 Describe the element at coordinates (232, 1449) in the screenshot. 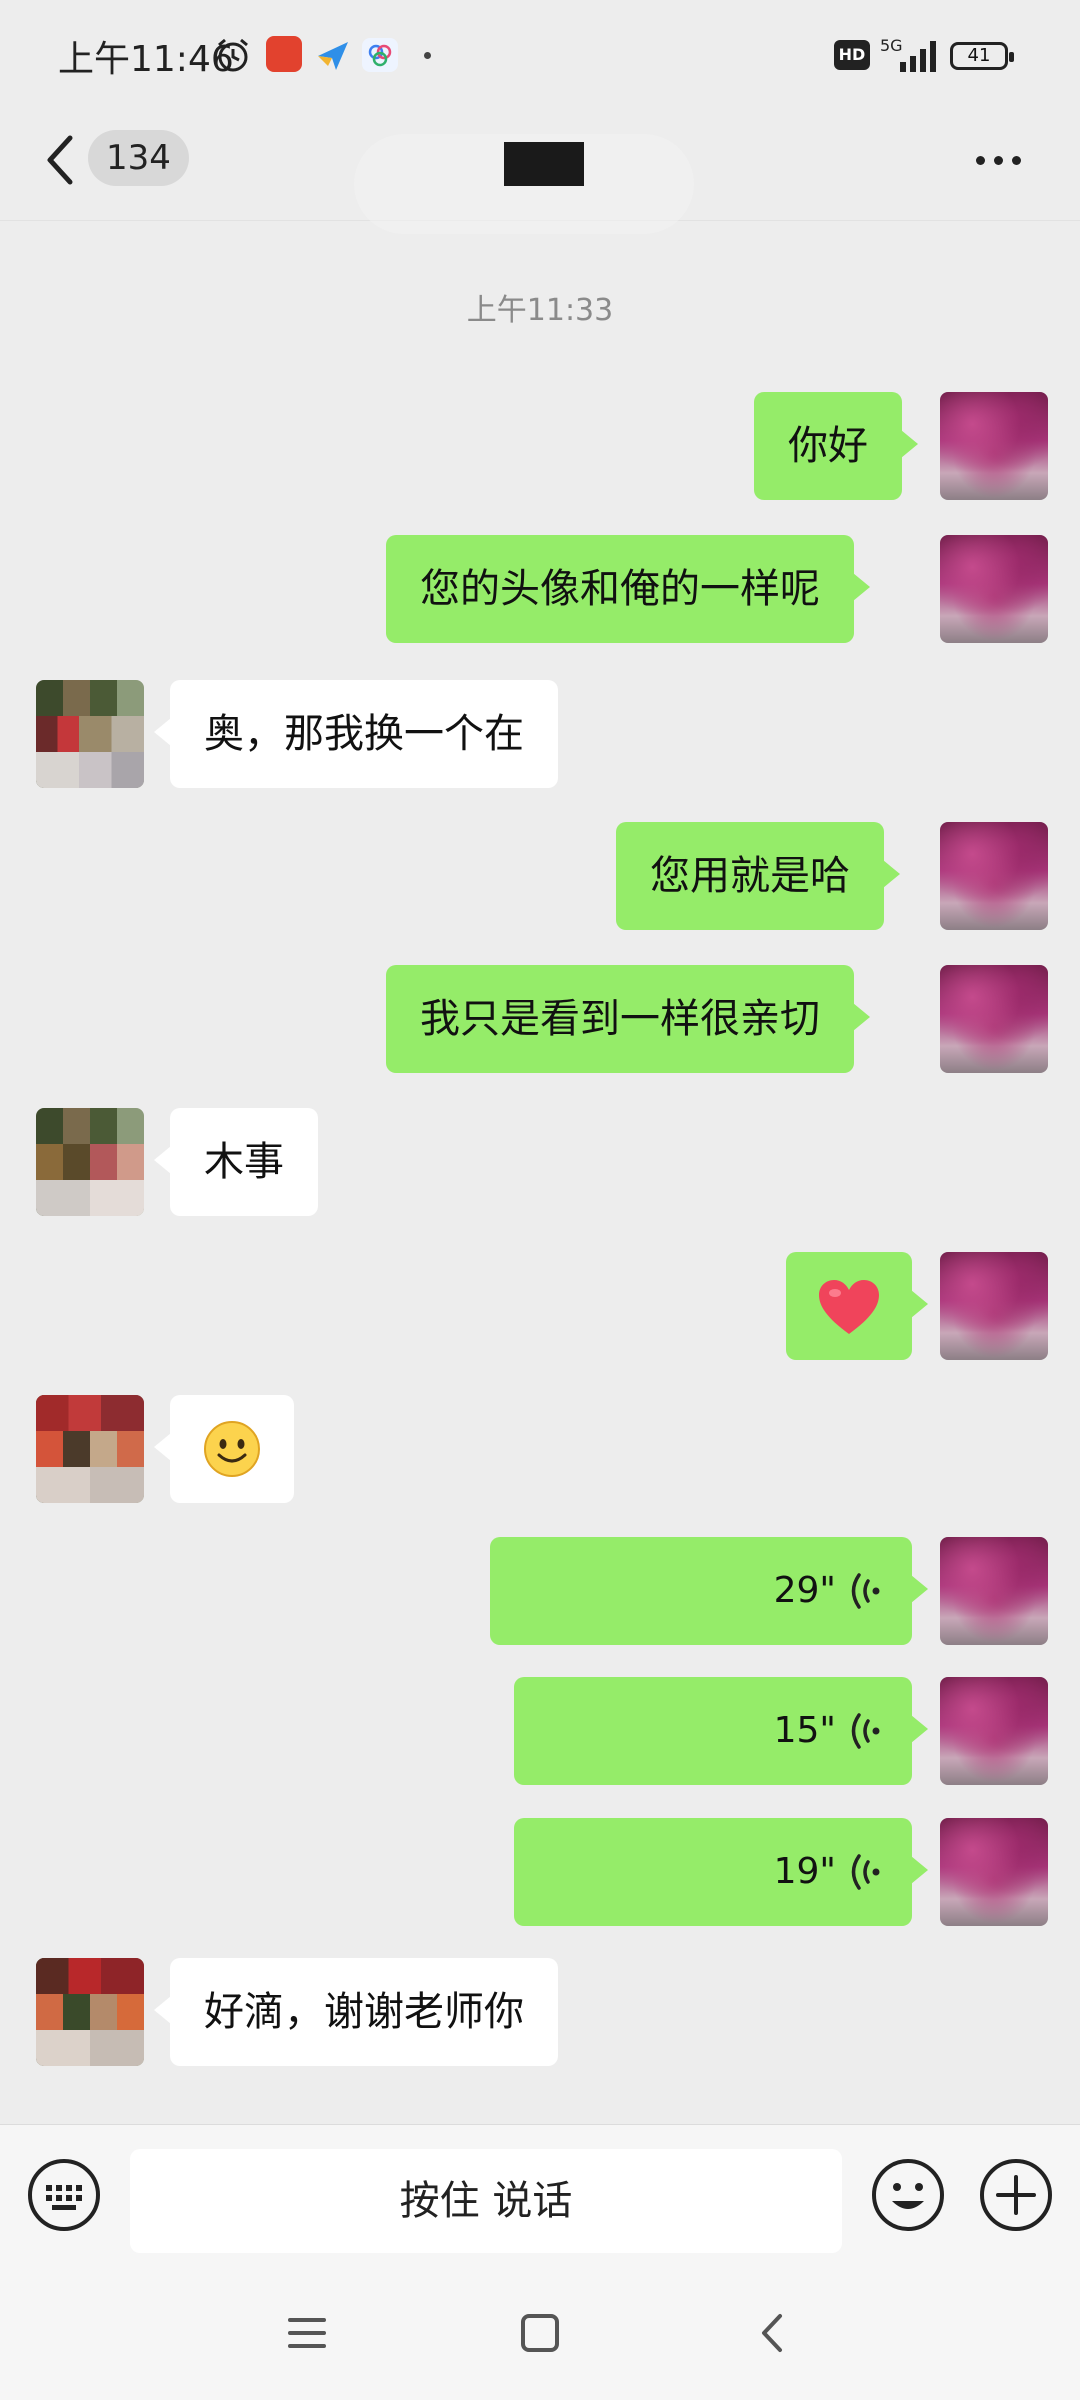

I see `smile-icon` at that location.